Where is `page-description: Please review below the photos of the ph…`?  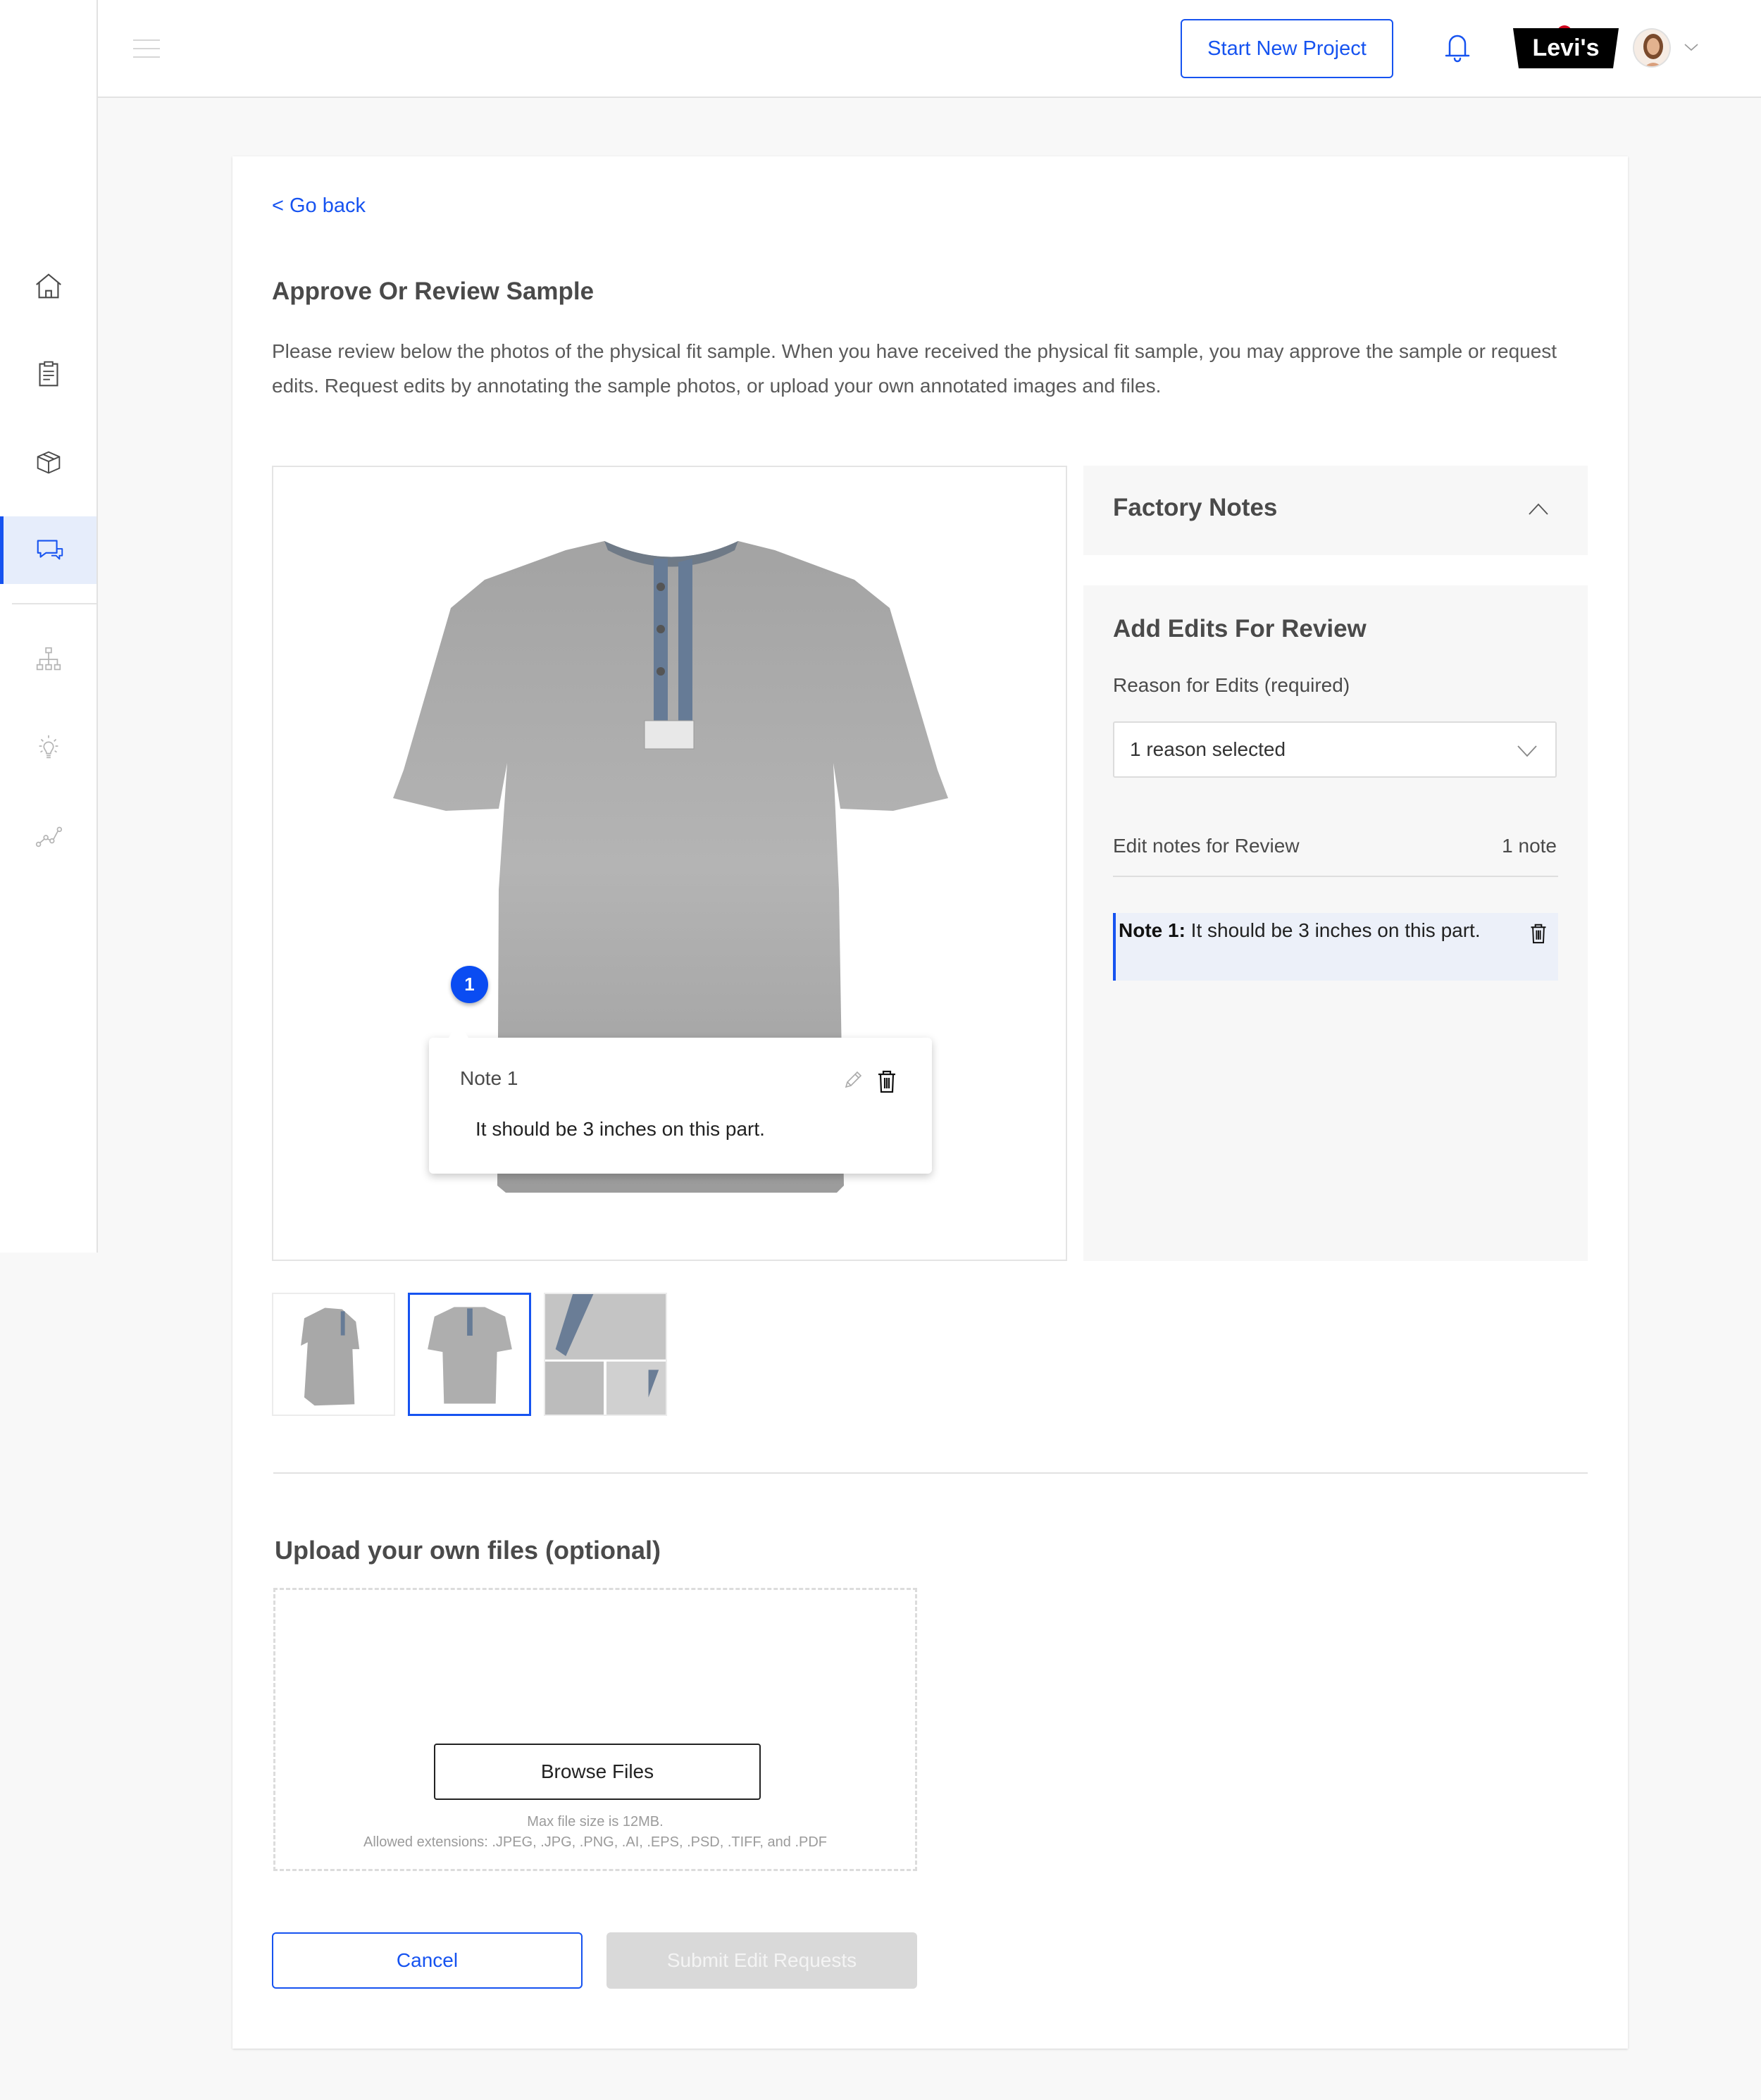
page-description: Please review below the photos of the ph… is located at coordinates (914, 368).